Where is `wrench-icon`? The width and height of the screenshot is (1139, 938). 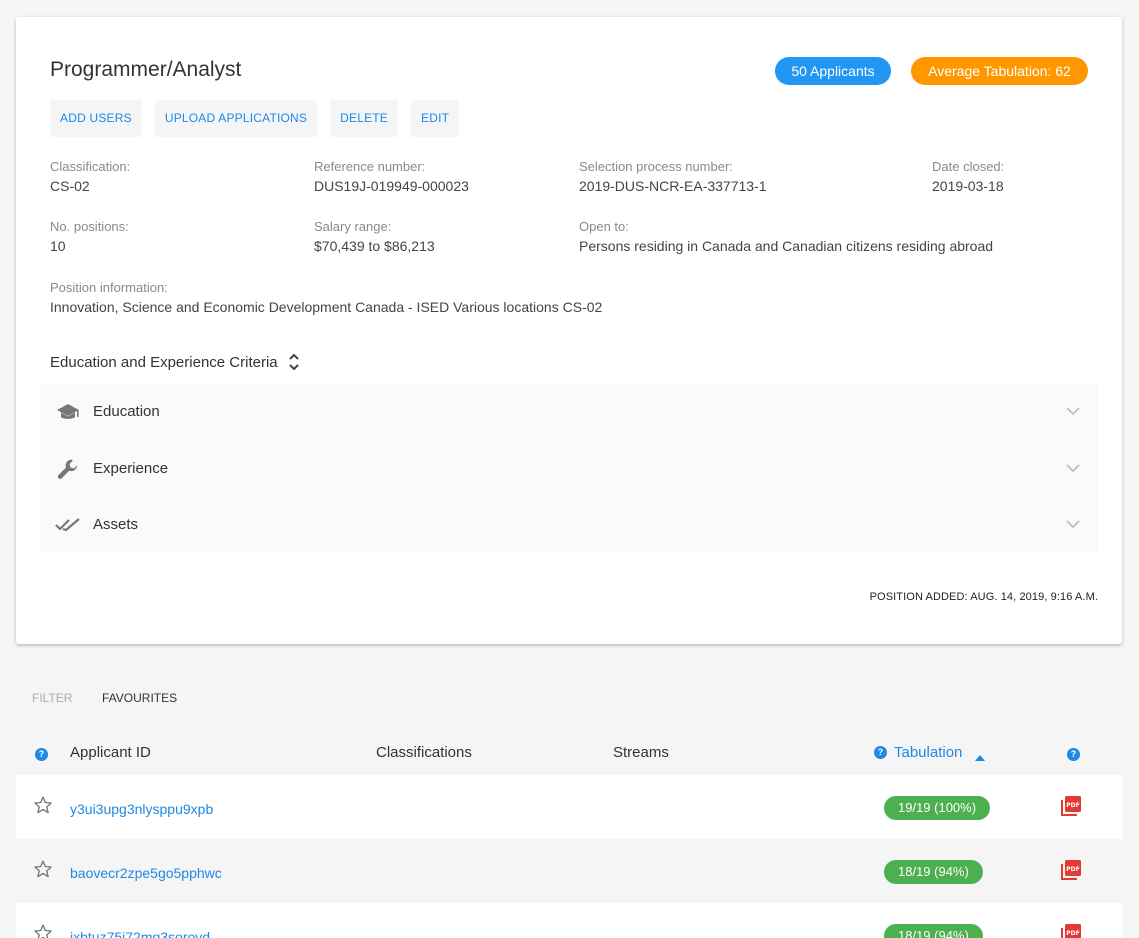
wrench-icon is located at coordinates (67, 469).